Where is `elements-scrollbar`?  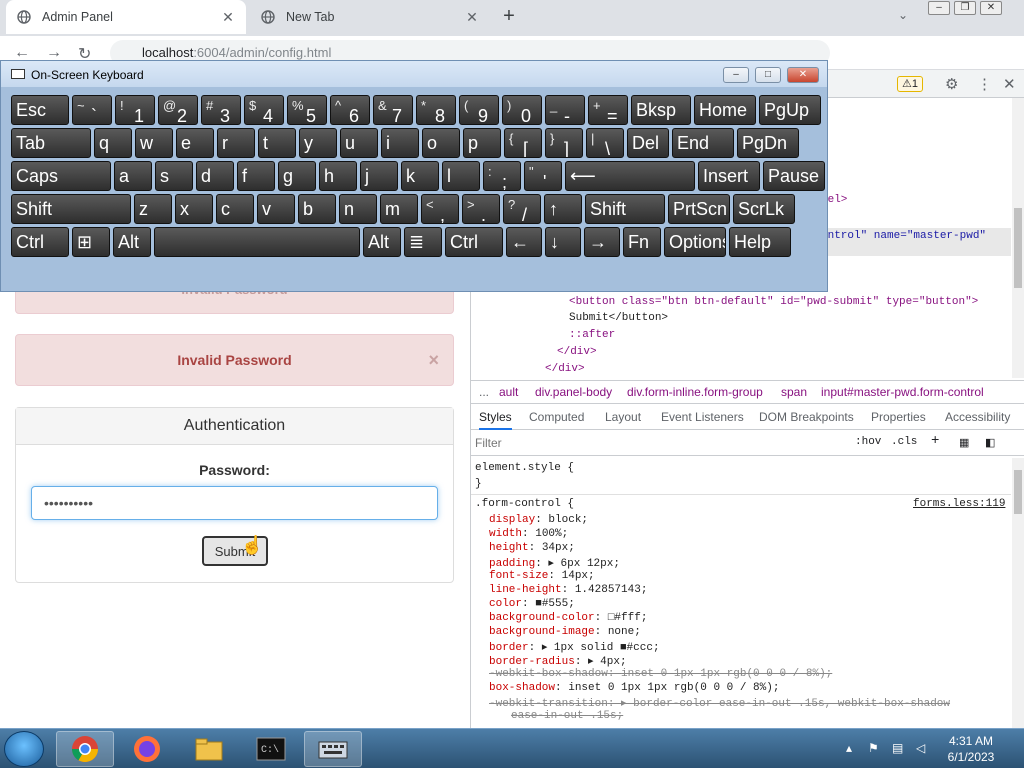 elements-scrollbar is located at coordinates (1018, 238).